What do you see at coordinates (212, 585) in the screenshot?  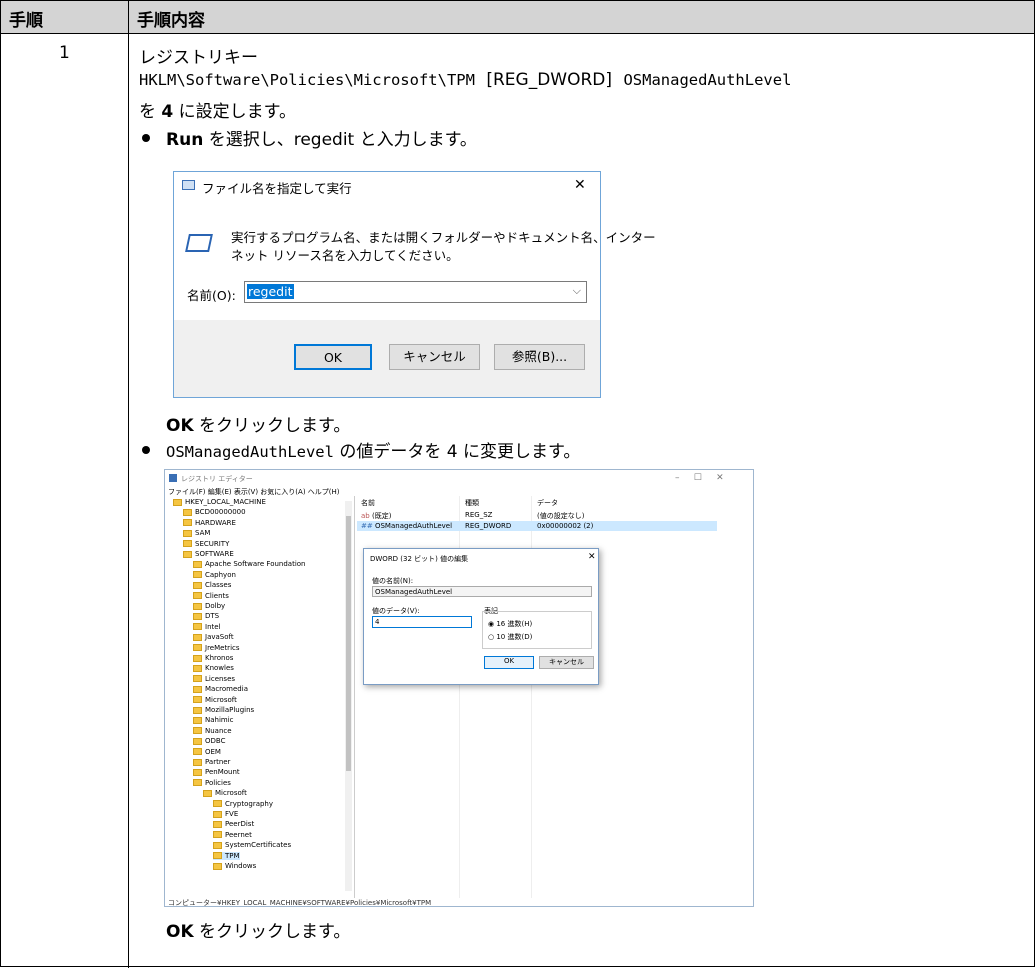 I see `tree-item: Classes` at bounding box center [212, 585].